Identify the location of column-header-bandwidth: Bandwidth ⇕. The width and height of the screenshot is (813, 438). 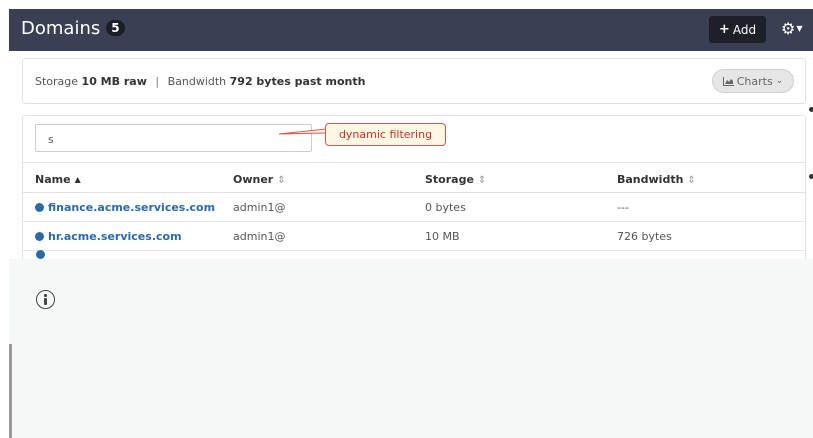
(656, 179).